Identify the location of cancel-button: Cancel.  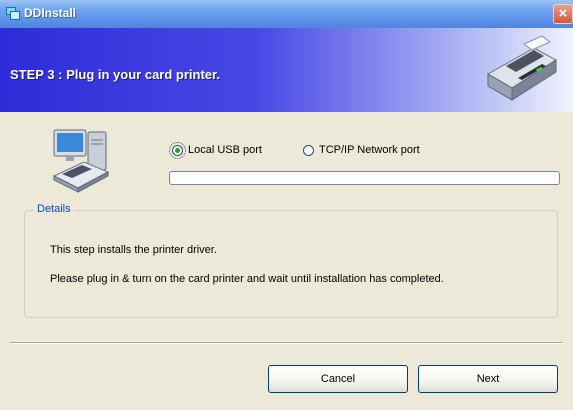
(338, 379).